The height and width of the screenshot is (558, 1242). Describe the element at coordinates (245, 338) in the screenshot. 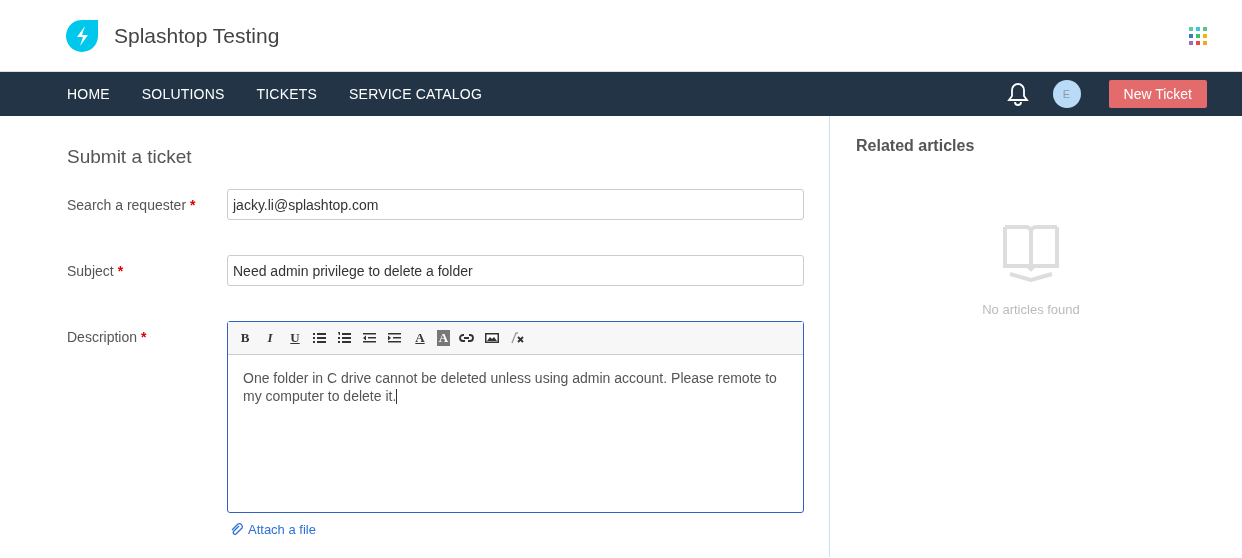

I see `bold-button: B` at that location.